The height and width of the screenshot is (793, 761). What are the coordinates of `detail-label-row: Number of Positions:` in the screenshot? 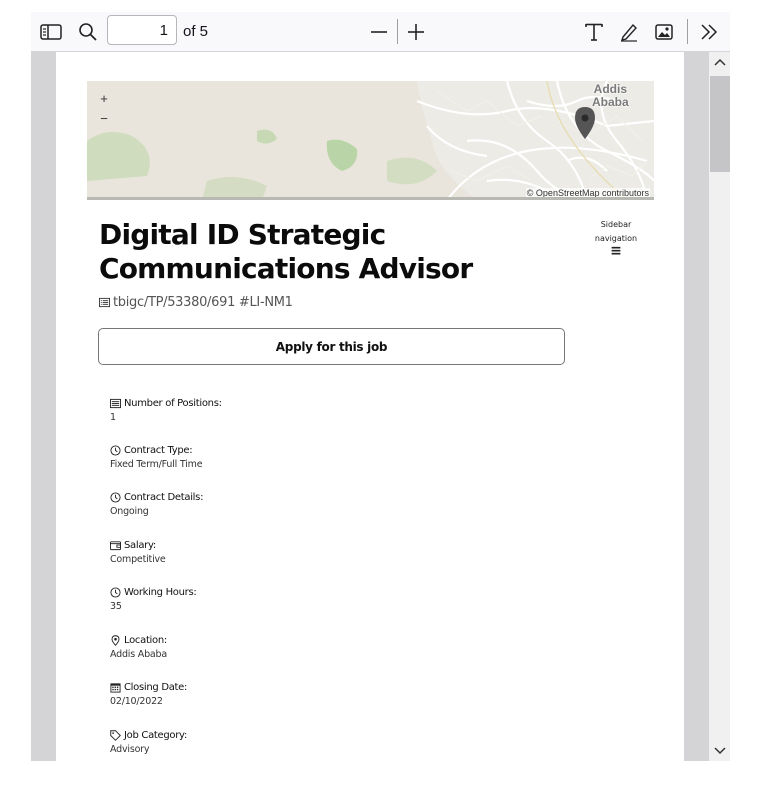 It's located at (166, 403).